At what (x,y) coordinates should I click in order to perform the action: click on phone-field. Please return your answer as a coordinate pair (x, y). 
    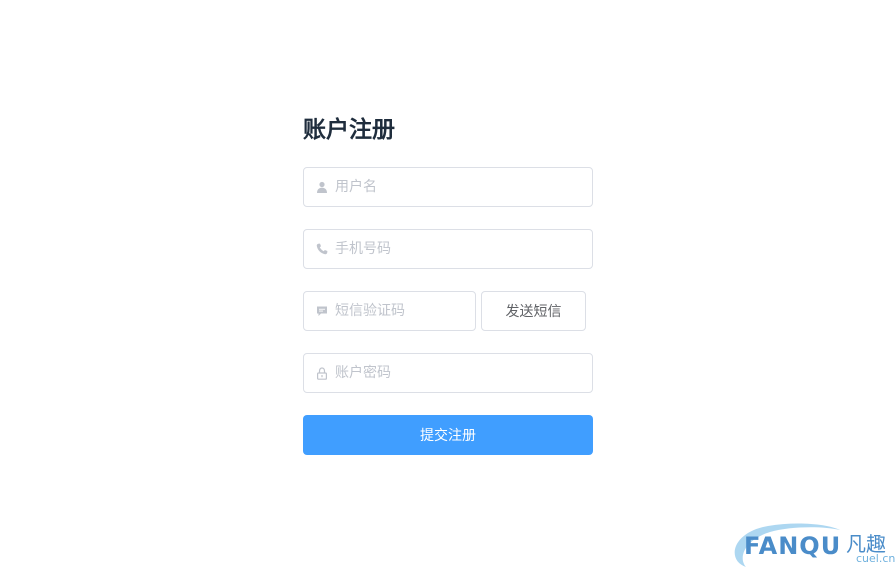
    Looking at the image, I should click on (448, 249).